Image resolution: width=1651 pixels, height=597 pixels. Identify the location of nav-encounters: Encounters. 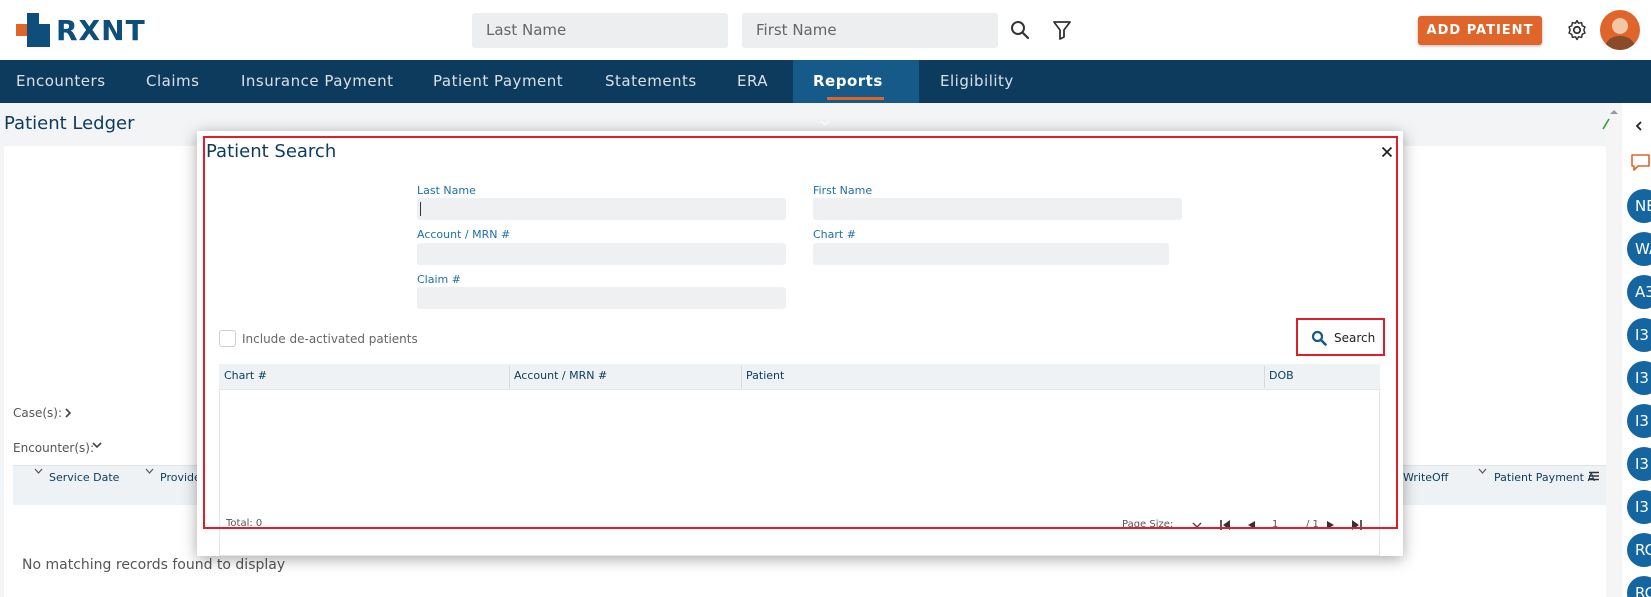
(61, 81).